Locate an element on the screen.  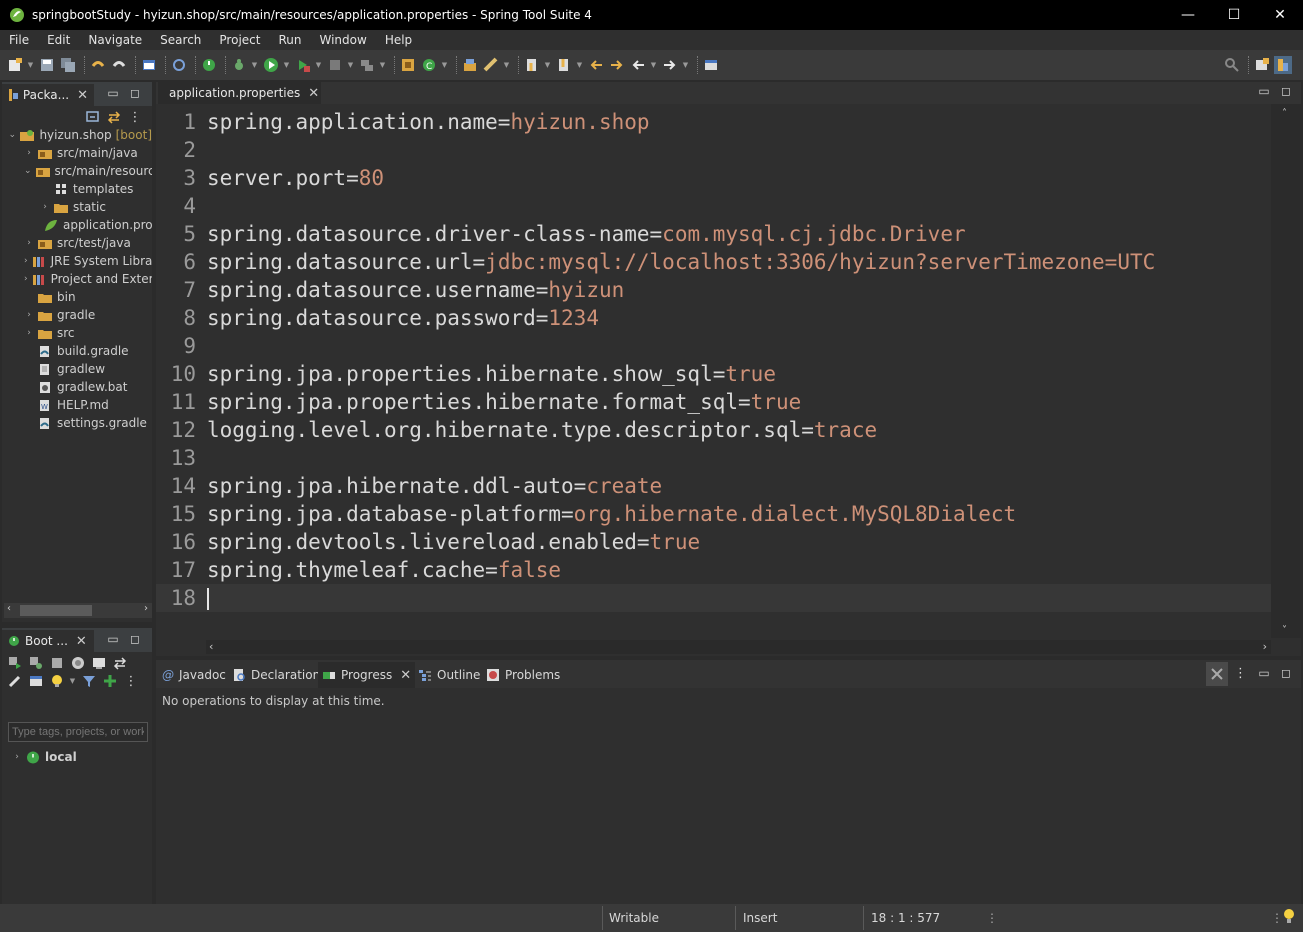
tree-row: application.properties is located at coordinates (77, 225).